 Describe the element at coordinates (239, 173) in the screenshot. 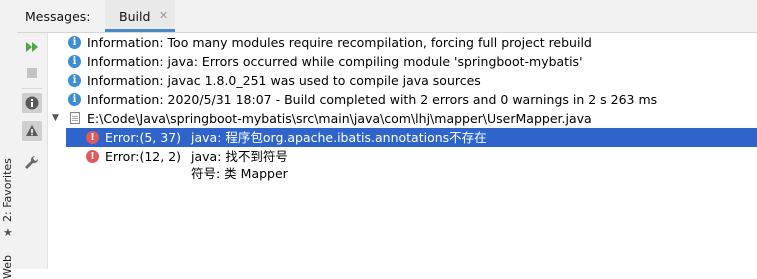

I see `error-detail: 符号: 类 Mapper` at that location.